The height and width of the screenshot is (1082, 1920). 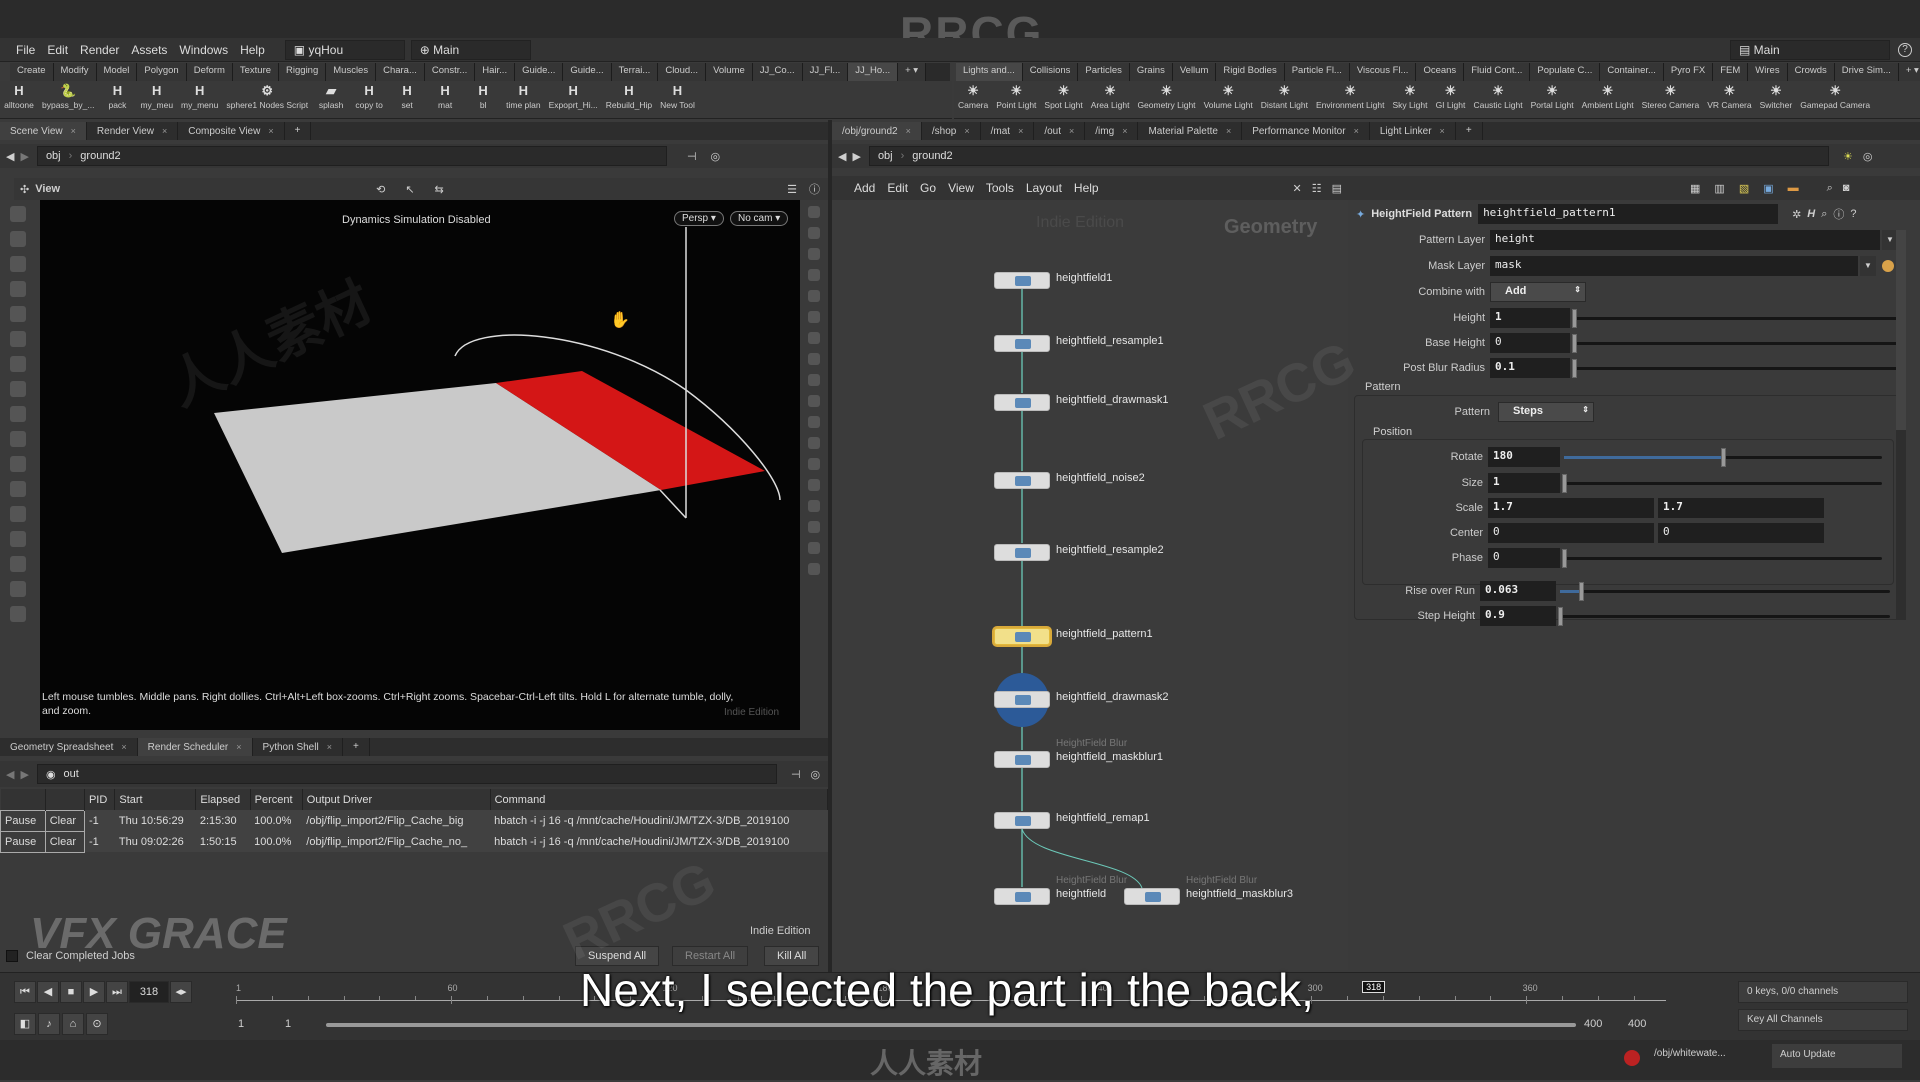 I want to click on lock-display-icon, so click(x=814, y=254).